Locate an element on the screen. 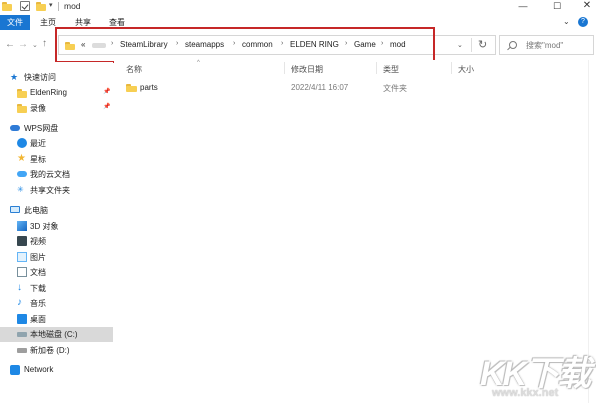 The image size is (596, 403). refresh-button: ↻ is located at coordinates (482, 44).